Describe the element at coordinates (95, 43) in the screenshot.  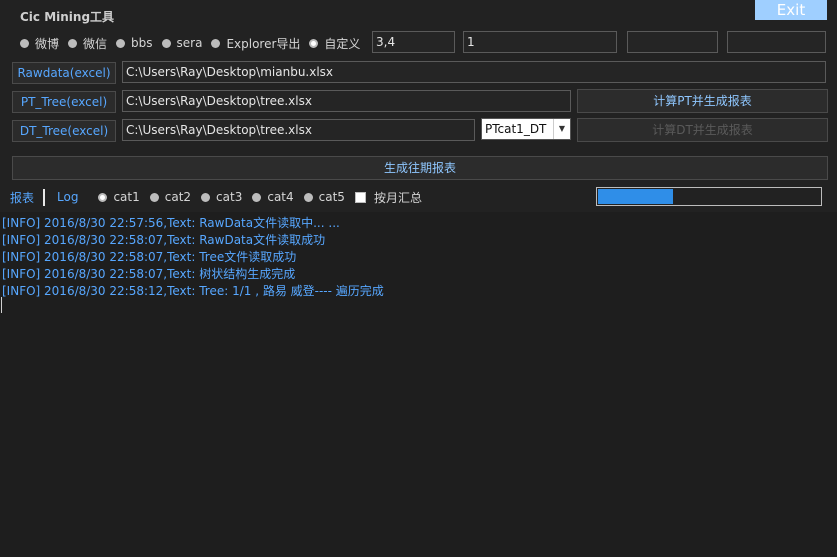
I see `radio-label: 微信` at that location.